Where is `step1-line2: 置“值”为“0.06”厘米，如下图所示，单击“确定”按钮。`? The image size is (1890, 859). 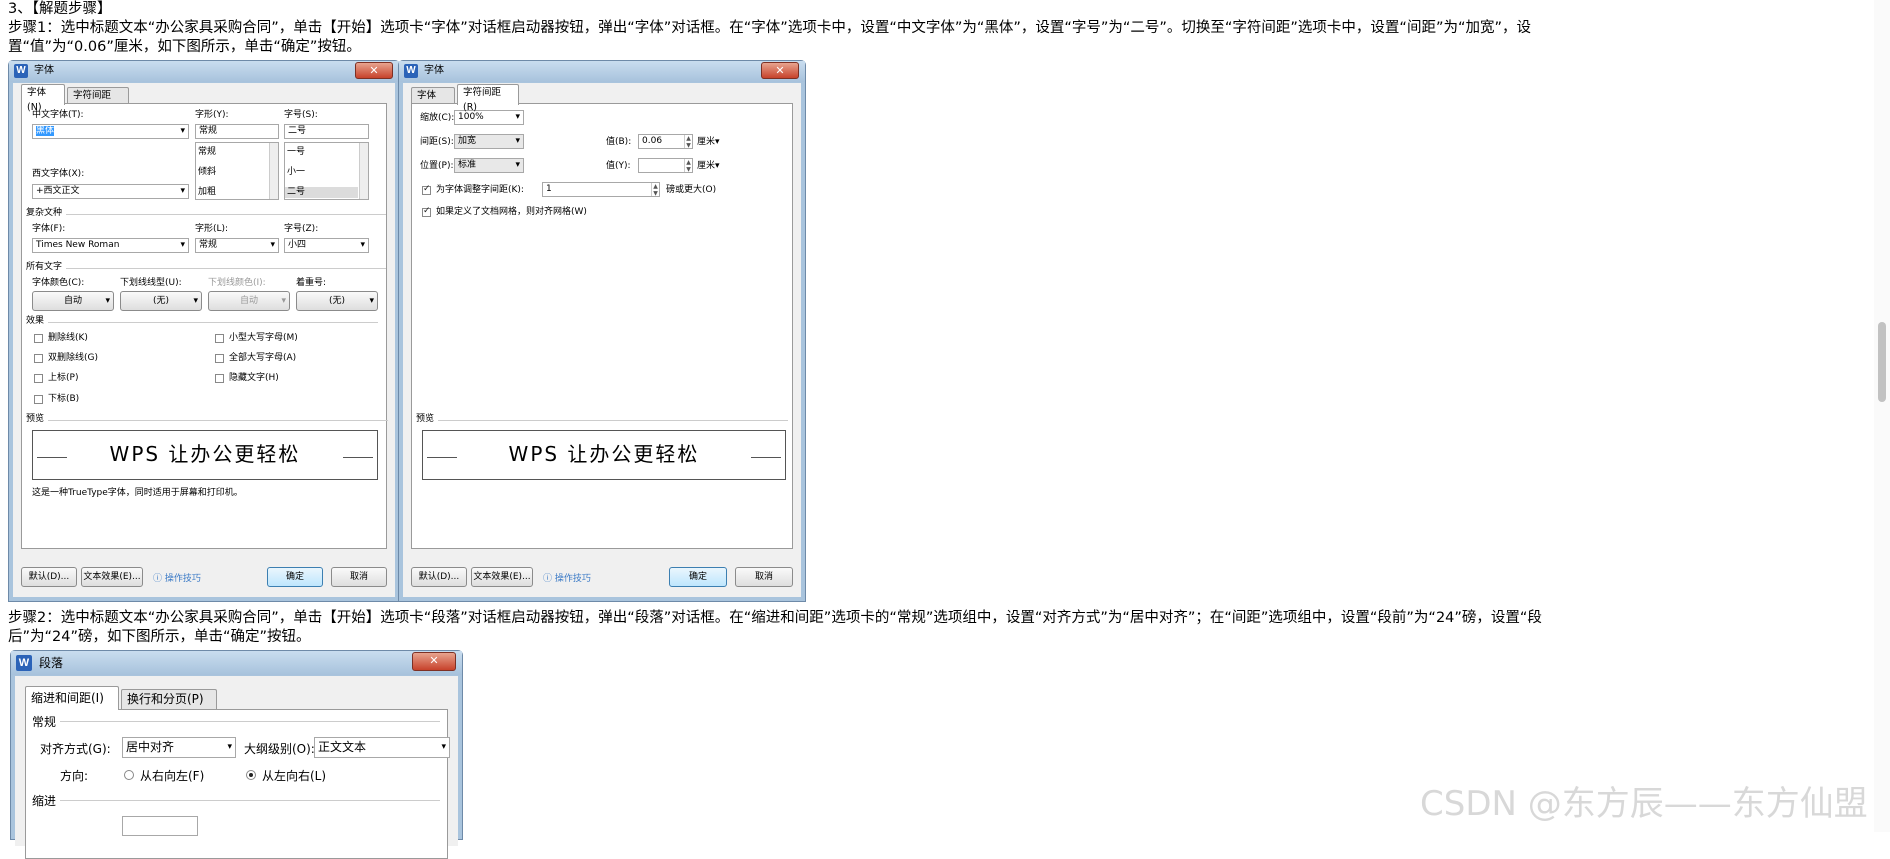 step1-line2: 置“值”为“0.06”厘米，如下图所示，单击“确定”按钮。 is located at coordinates (184, 47).